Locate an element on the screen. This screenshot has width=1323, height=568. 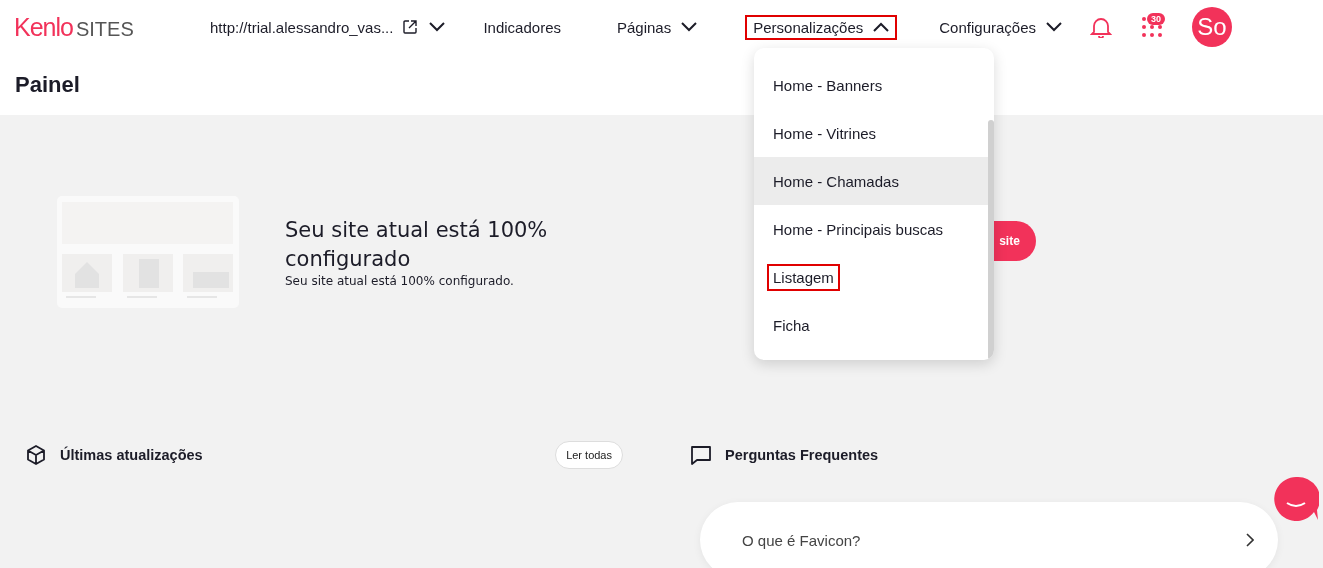
menu-item: Home - Chamadas is located at coordinates (871, 181).